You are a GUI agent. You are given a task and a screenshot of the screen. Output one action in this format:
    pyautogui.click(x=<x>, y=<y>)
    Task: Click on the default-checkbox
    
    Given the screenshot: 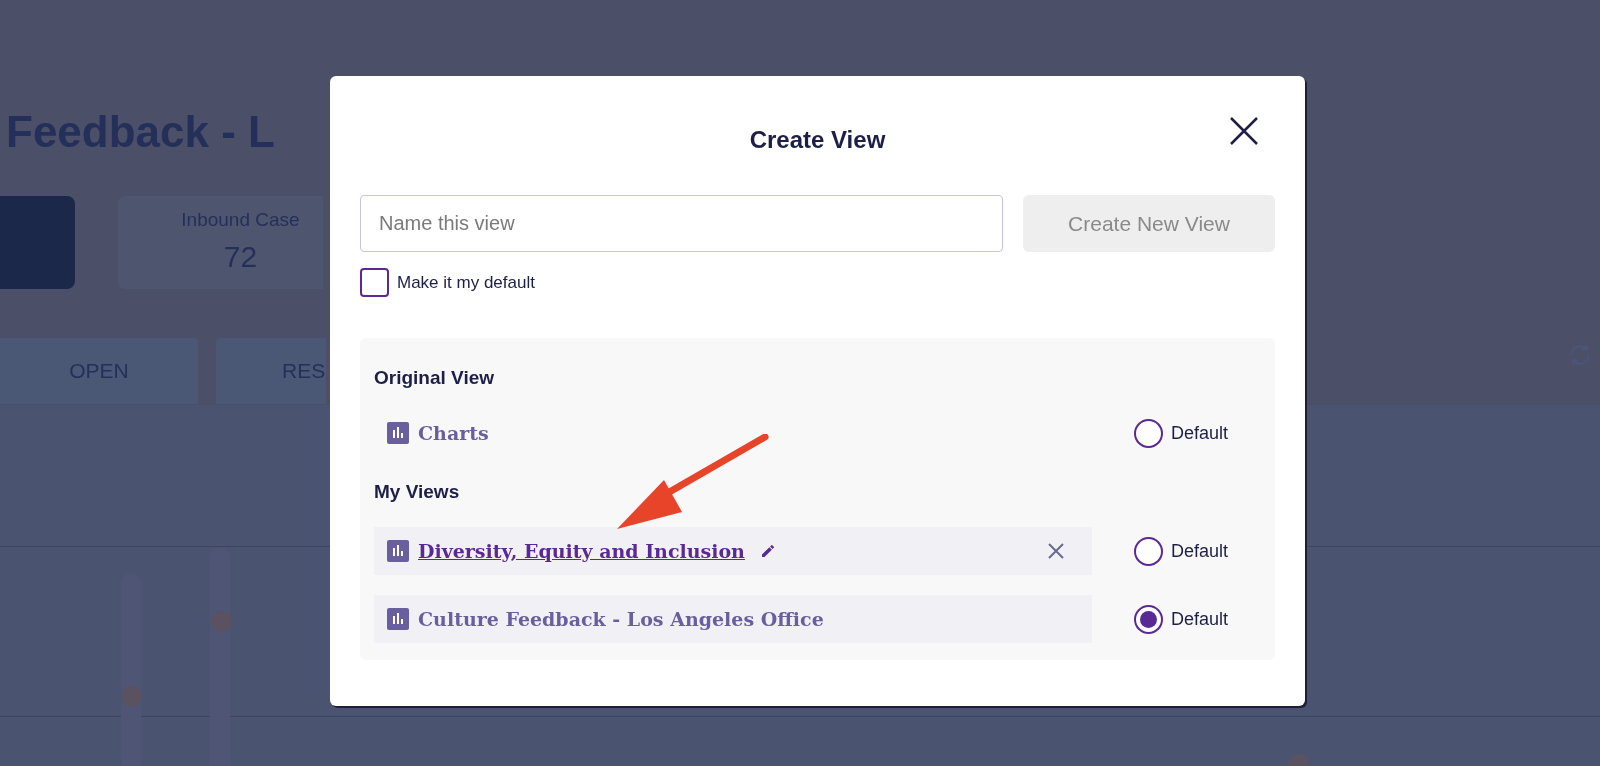 What is the action you would take?
    pyautogui.click(x=374, y=282)
    